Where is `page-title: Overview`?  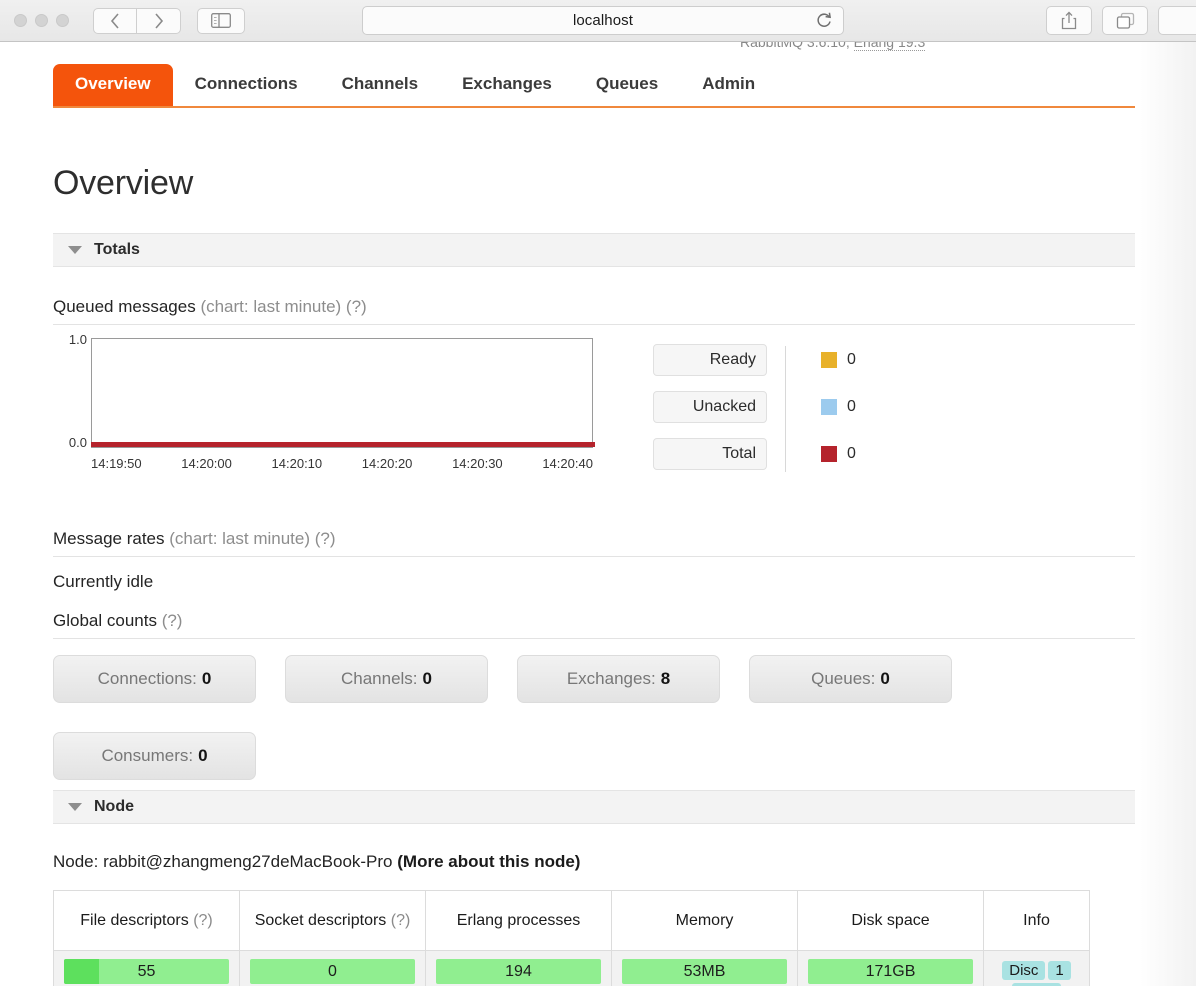
page-title: Overview is located at coordinates (123, 183).